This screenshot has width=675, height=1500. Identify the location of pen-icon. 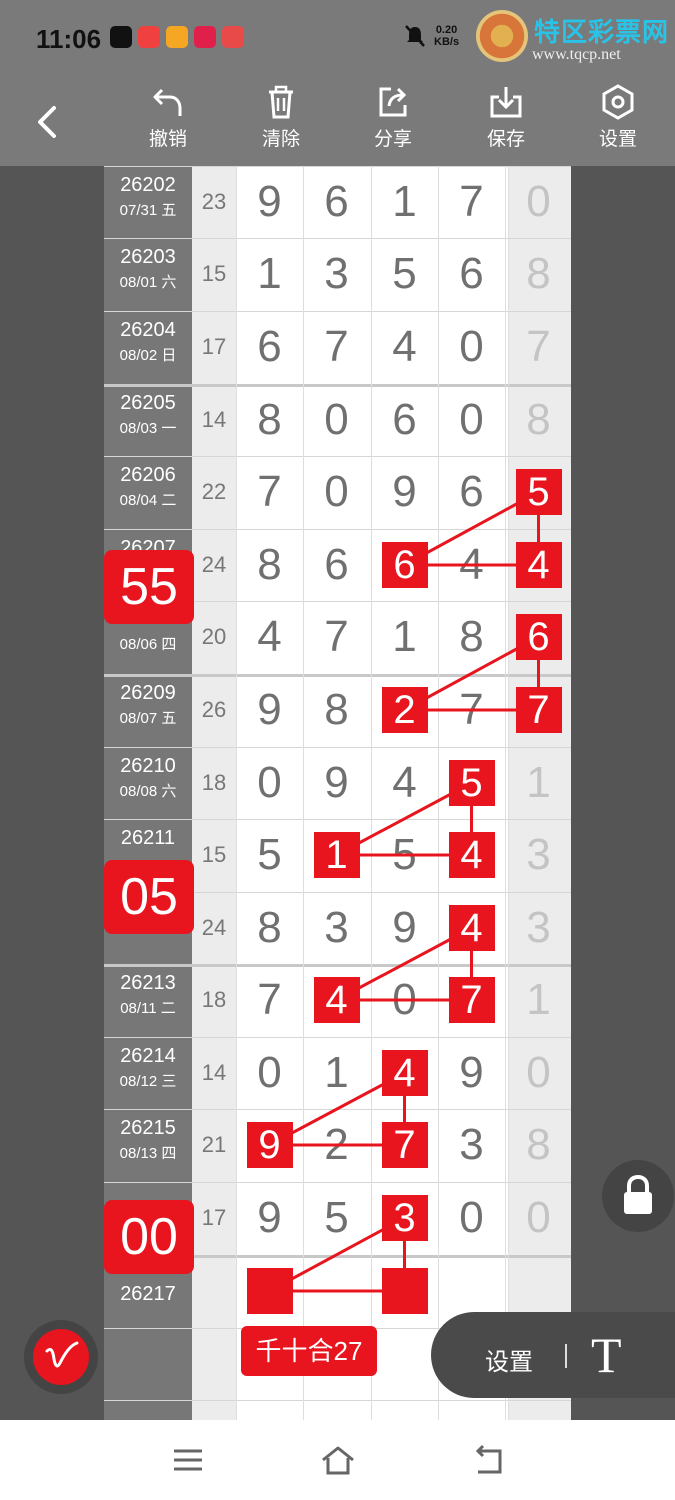
(62, 1354).